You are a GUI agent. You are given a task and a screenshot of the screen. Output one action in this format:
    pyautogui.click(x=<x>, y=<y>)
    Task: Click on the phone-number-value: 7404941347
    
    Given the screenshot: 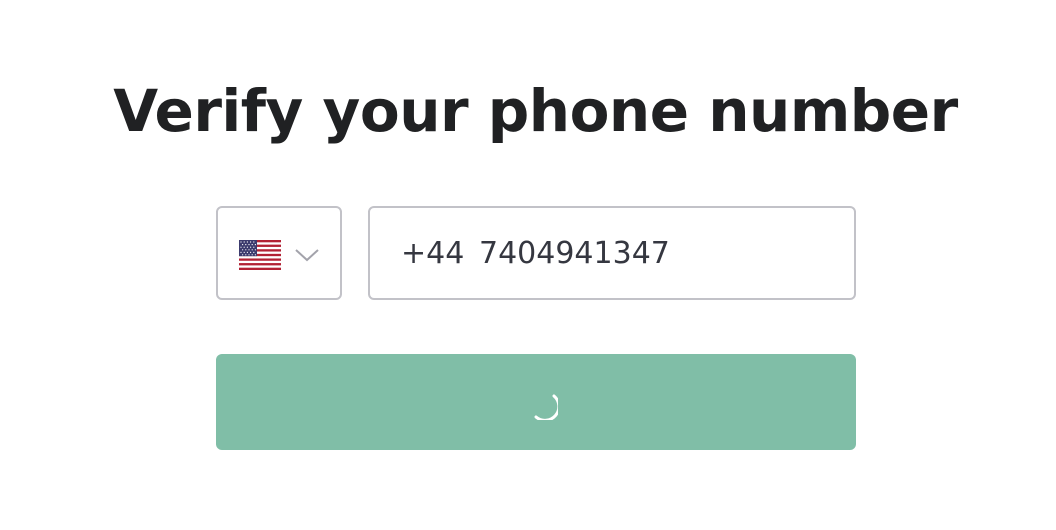 What is the action you would take?
    pyautogui.click(x=574, y=254)
    